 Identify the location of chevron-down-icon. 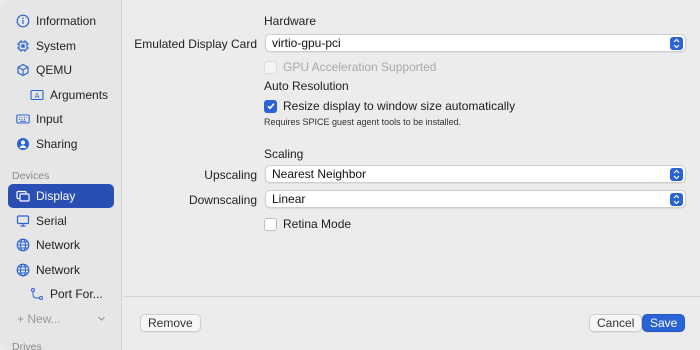
(101, 319).